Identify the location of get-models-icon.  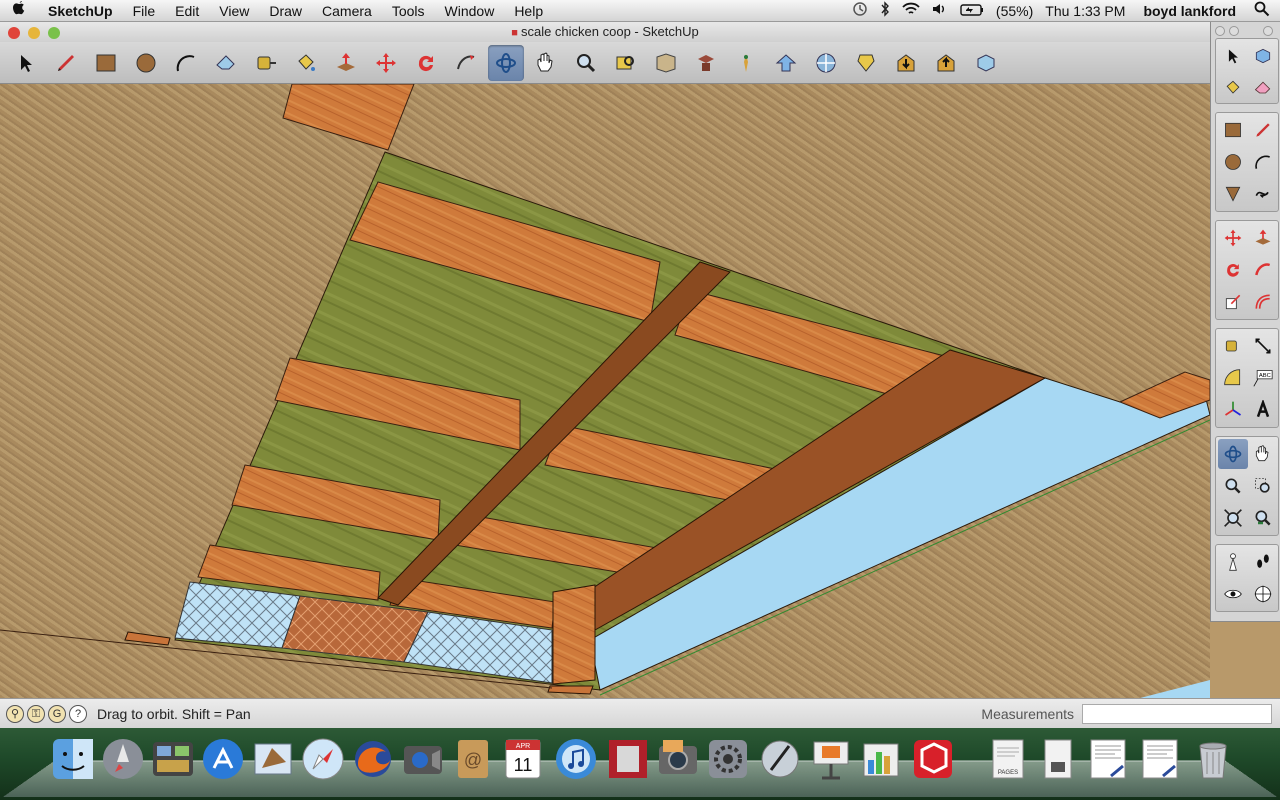
(906, 63).